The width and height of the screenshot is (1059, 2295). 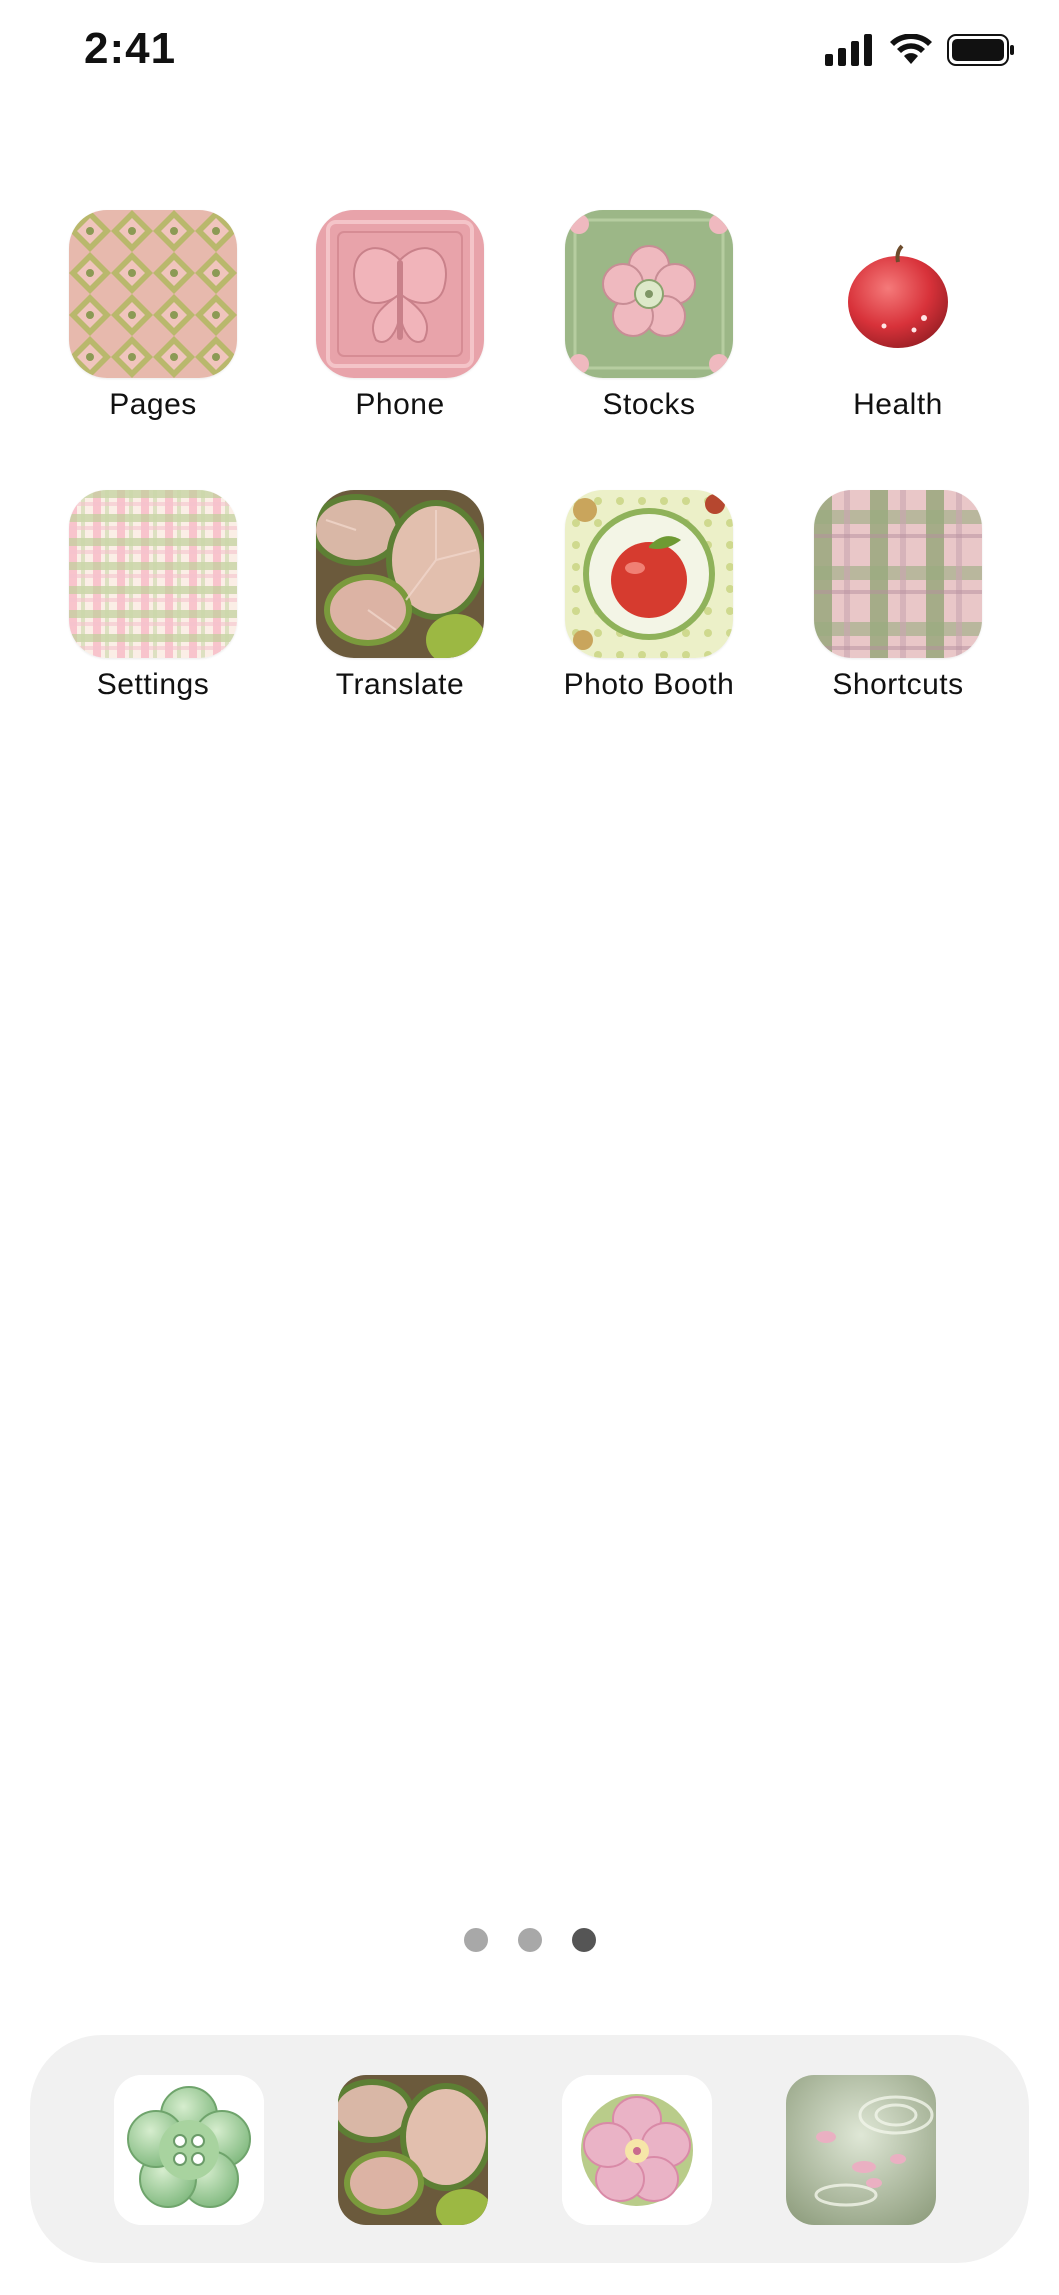 I want to click on app-label: Settings, so click(x=153, y=684).